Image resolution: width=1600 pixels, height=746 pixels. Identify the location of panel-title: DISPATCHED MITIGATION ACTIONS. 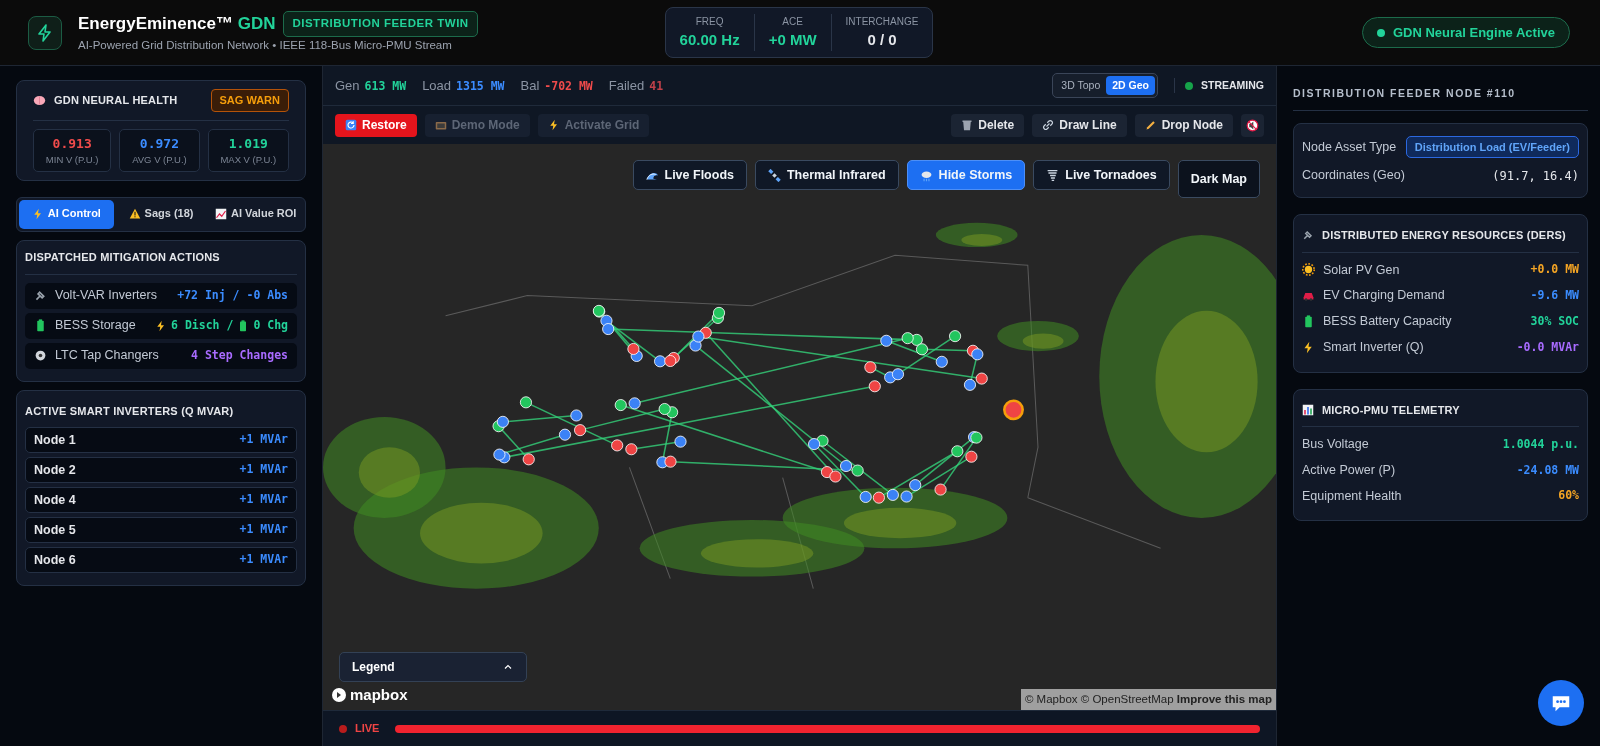
(161, 262).